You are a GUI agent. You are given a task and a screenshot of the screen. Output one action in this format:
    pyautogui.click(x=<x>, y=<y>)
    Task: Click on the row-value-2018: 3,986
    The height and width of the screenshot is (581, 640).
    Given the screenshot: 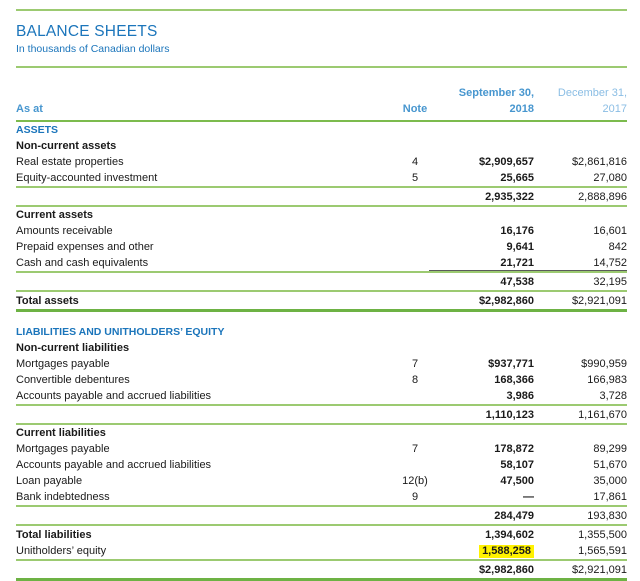 What is the action you would take?
    pyautogui.click(x=520, y=396)
    